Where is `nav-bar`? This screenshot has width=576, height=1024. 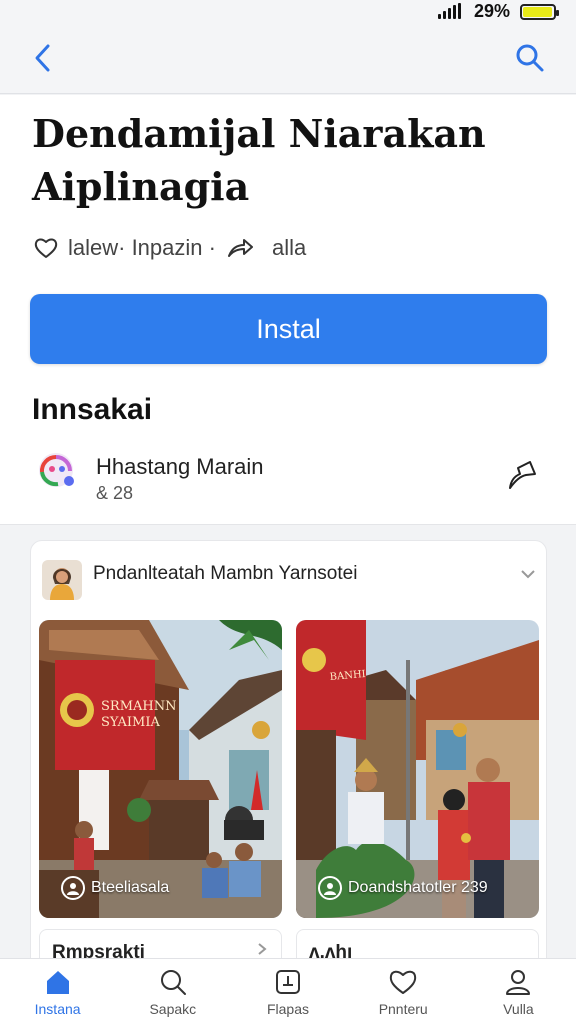
nav-bar is located at coordinates (288, 59).